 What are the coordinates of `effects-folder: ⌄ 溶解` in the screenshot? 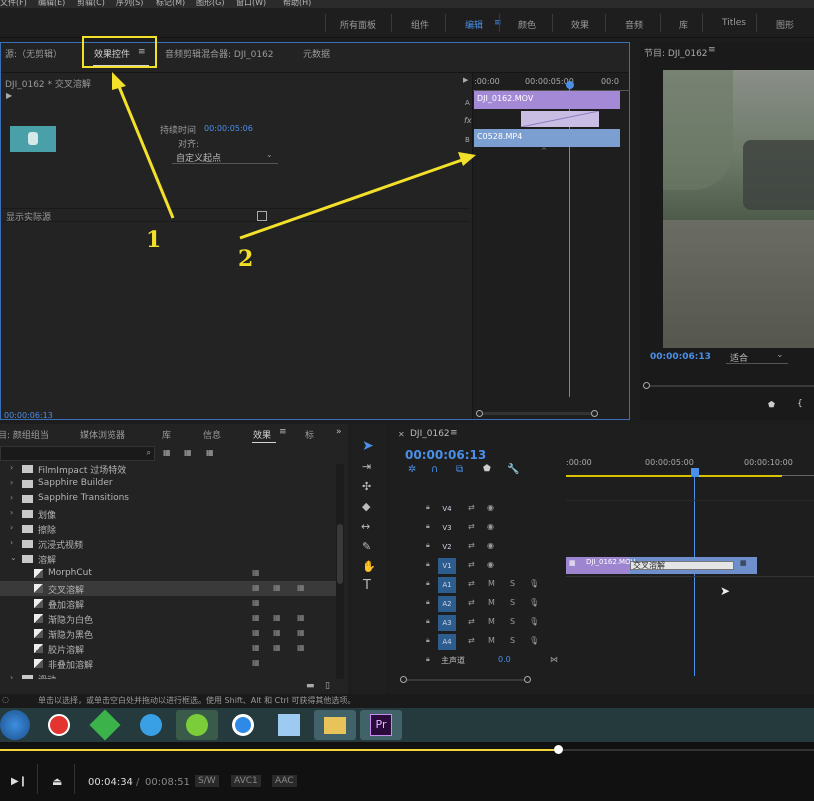 It's located at (168, 558).